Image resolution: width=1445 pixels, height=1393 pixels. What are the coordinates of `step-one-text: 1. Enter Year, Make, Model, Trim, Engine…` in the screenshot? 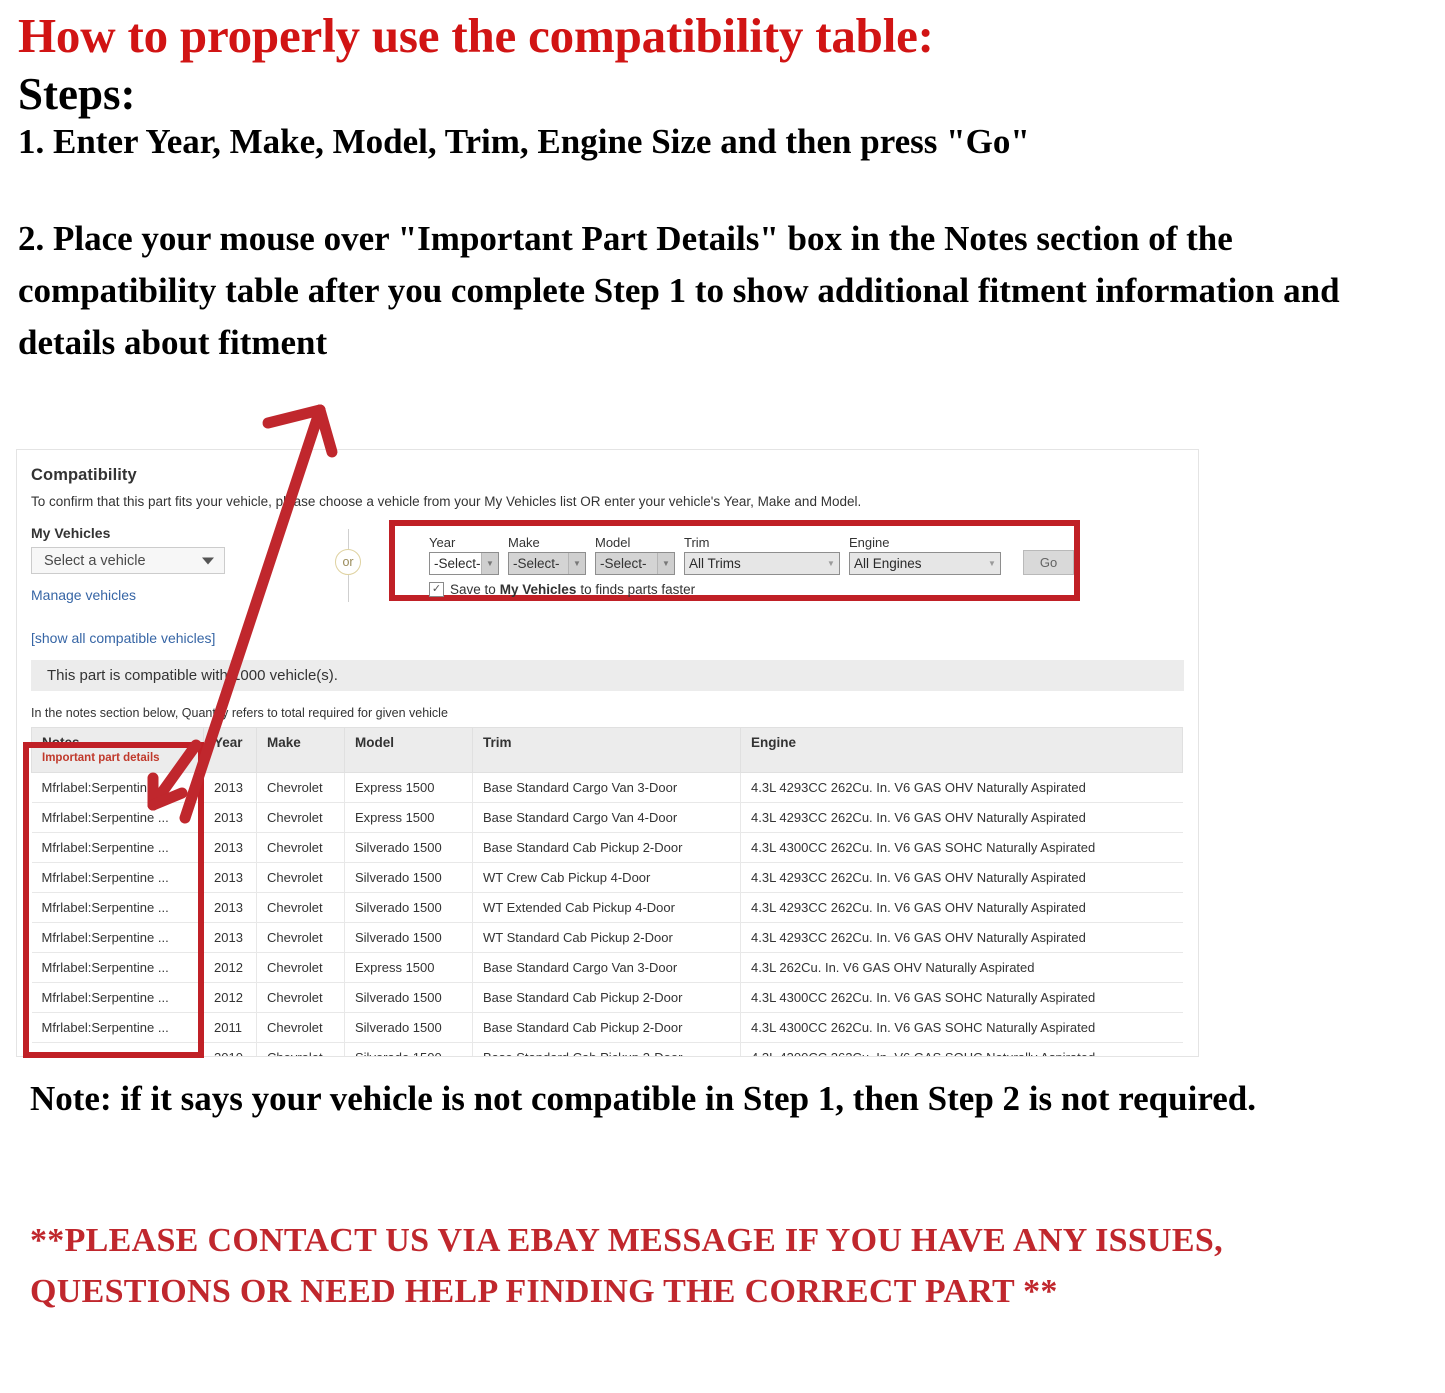 It's located at (524, 142).